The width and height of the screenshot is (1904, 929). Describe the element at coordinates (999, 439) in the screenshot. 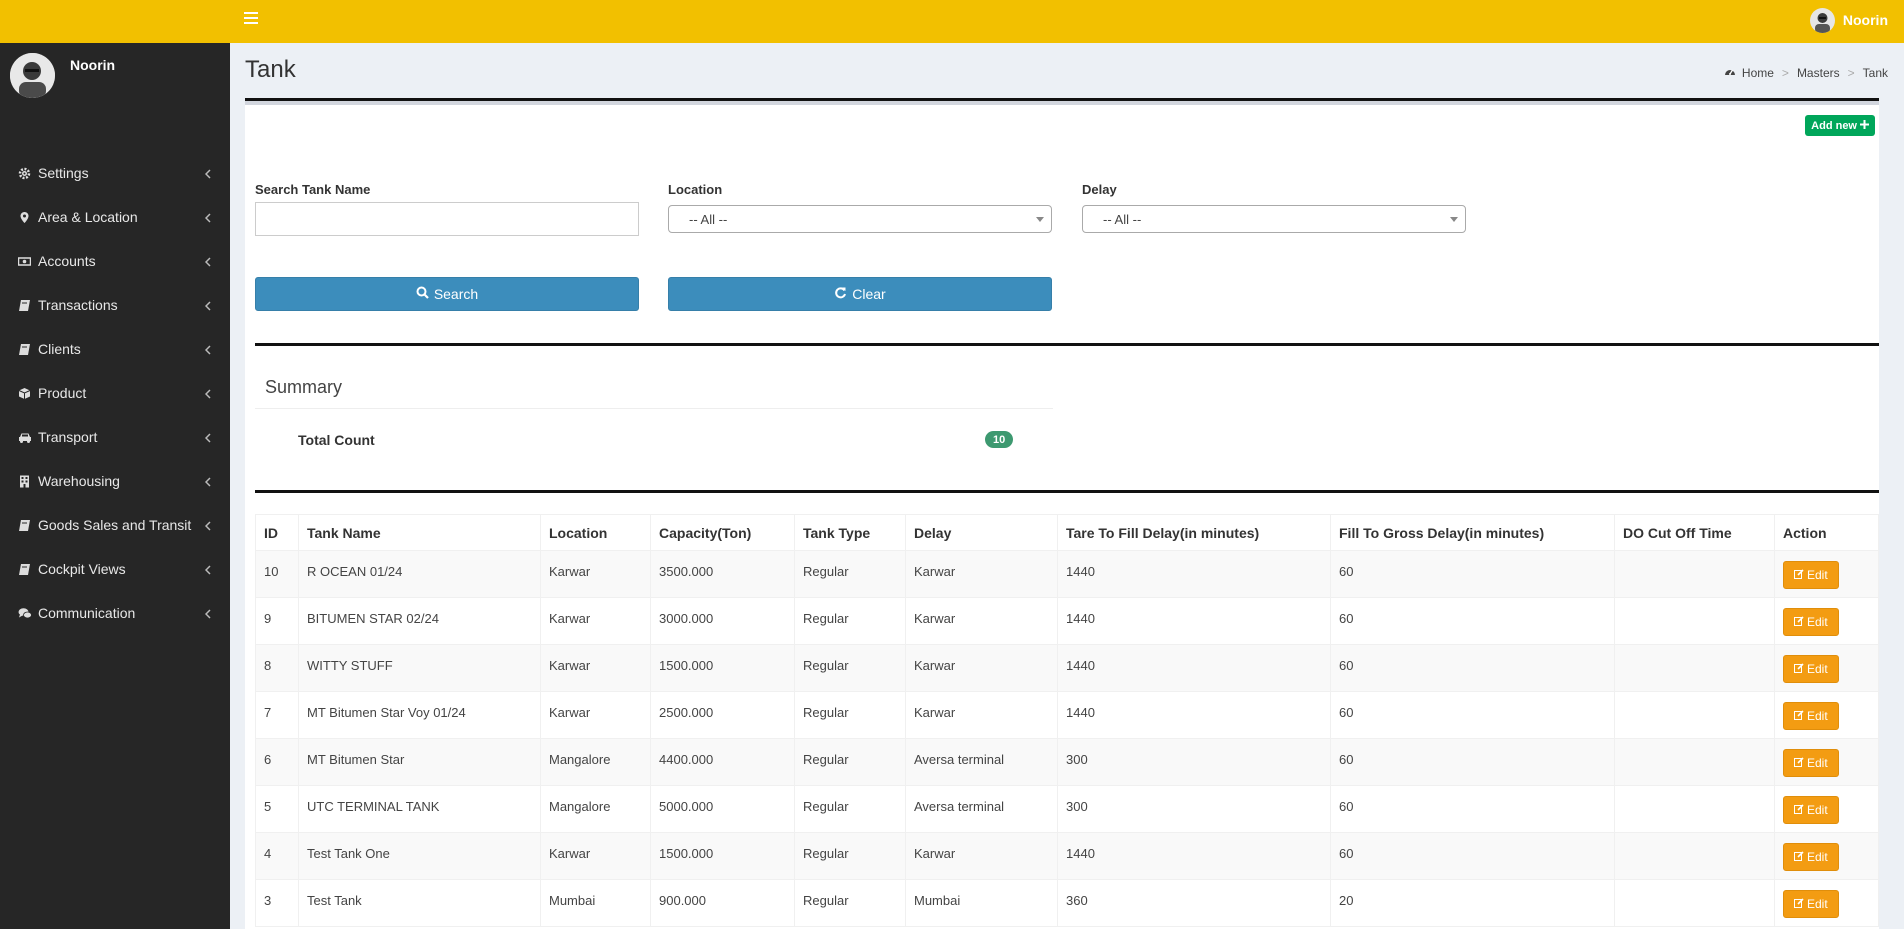

I see `total-count-badge: 10` at that location.